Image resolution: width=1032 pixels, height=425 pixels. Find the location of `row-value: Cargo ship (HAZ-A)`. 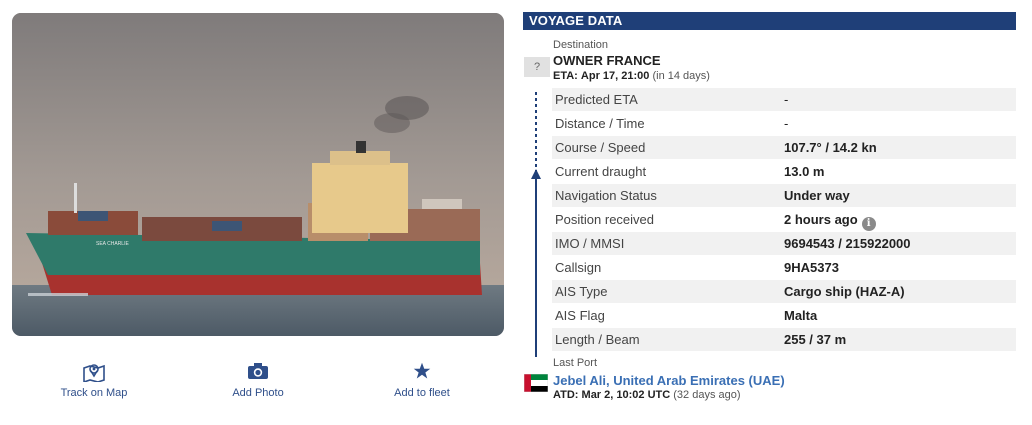

row-value: Cargo ship (HAZ-A) is located at coordinates (844, 291).